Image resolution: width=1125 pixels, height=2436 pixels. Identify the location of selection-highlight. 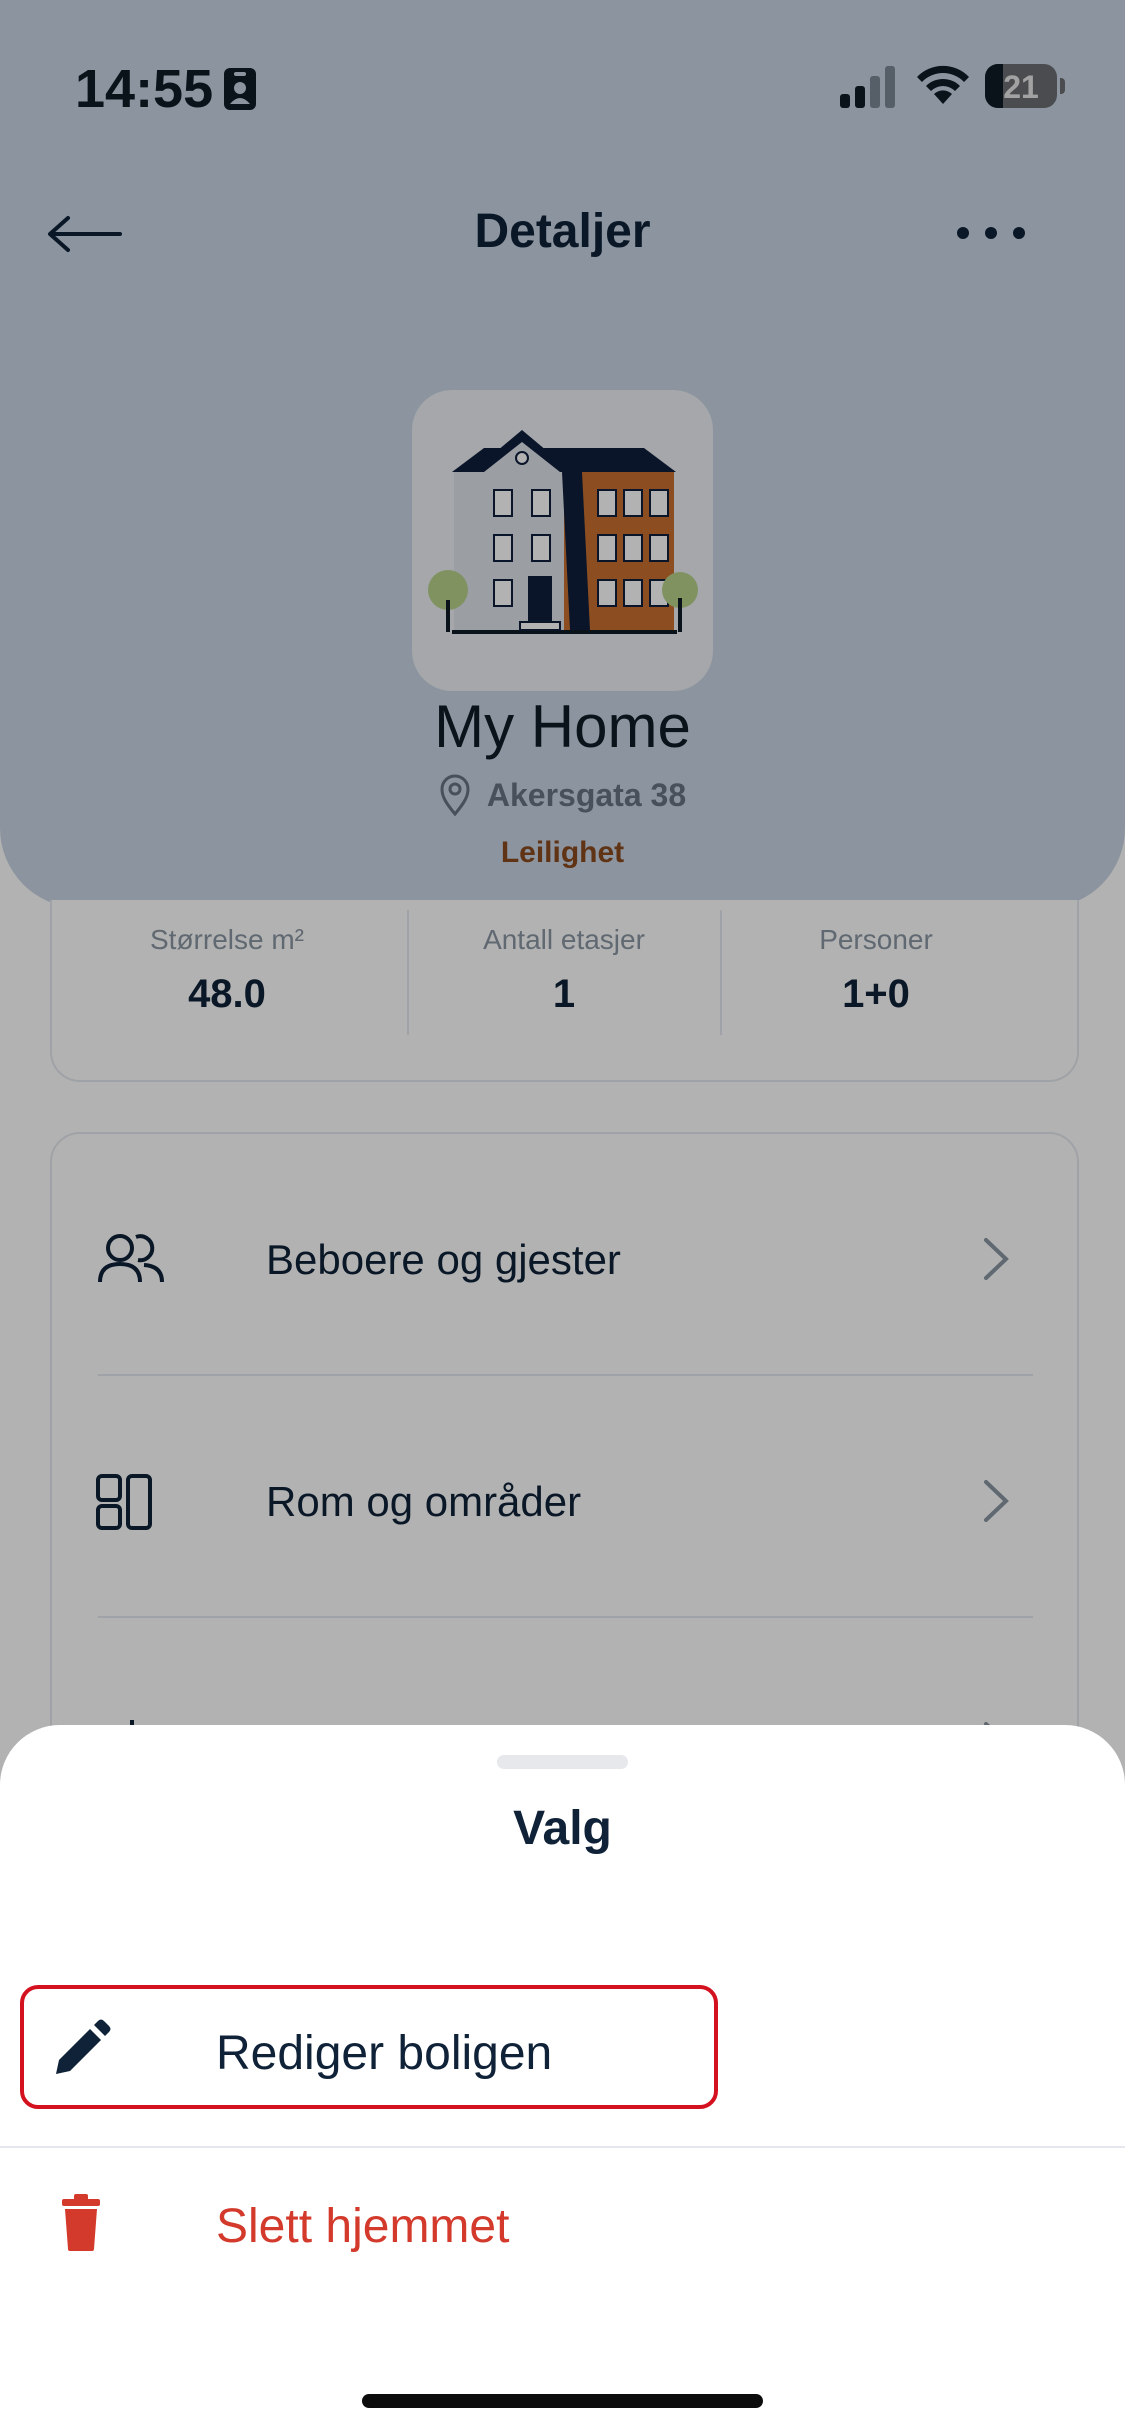
(369, 2047).